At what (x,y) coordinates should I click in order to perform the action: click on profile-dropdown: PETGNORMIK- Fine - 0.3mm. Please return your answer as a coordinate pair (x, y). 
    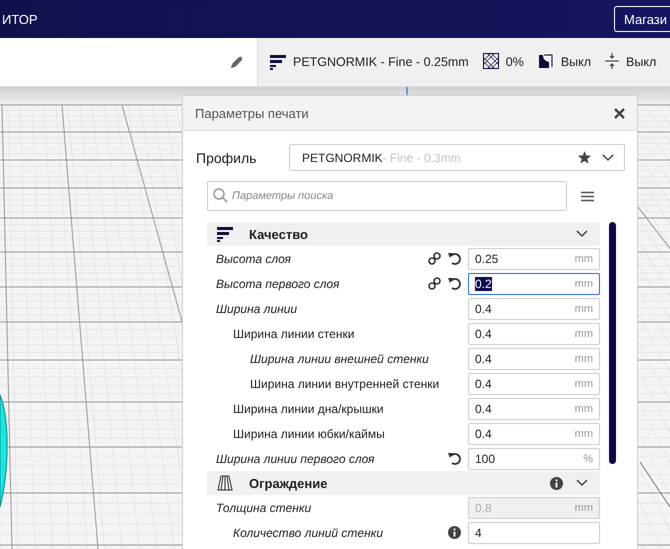
    Looking at the image, I should click on (457, 157).